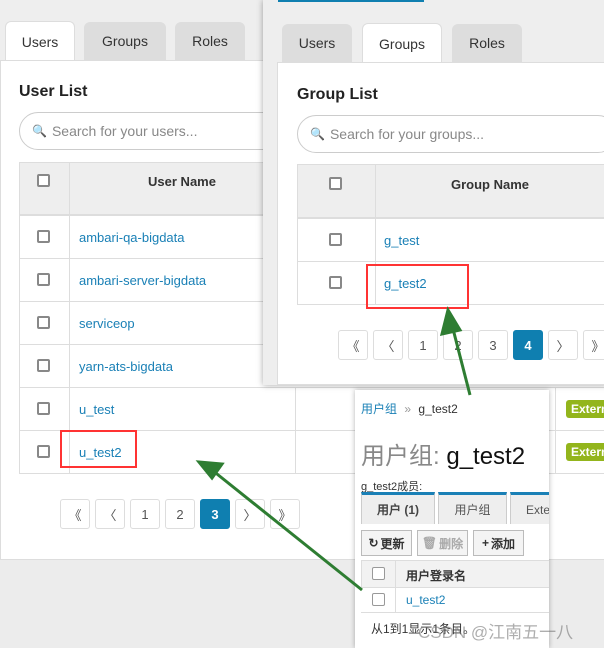 The width and height of the screenshot is (604, 648). I want to click on arrow-head, so click(451, 321).